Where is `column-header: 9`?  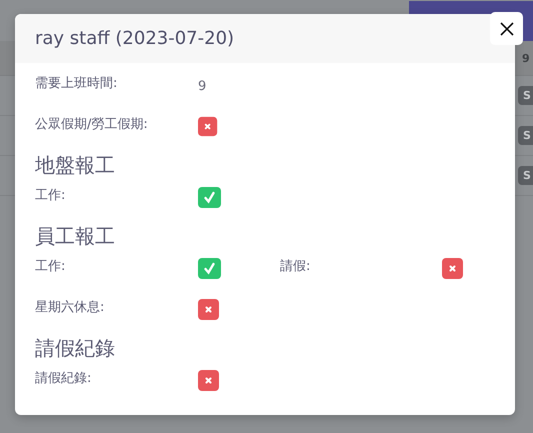 column-header: 9 is located at coordinates (526, 58).